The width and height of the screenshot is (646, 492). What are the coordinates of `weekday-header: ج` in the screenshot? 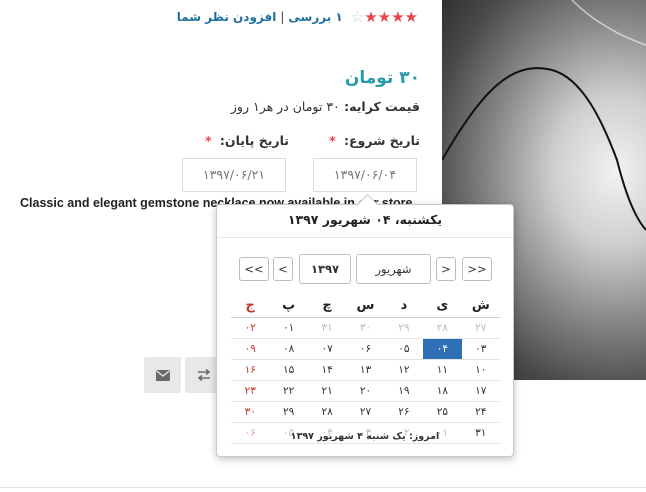 It's located at (250, 305).